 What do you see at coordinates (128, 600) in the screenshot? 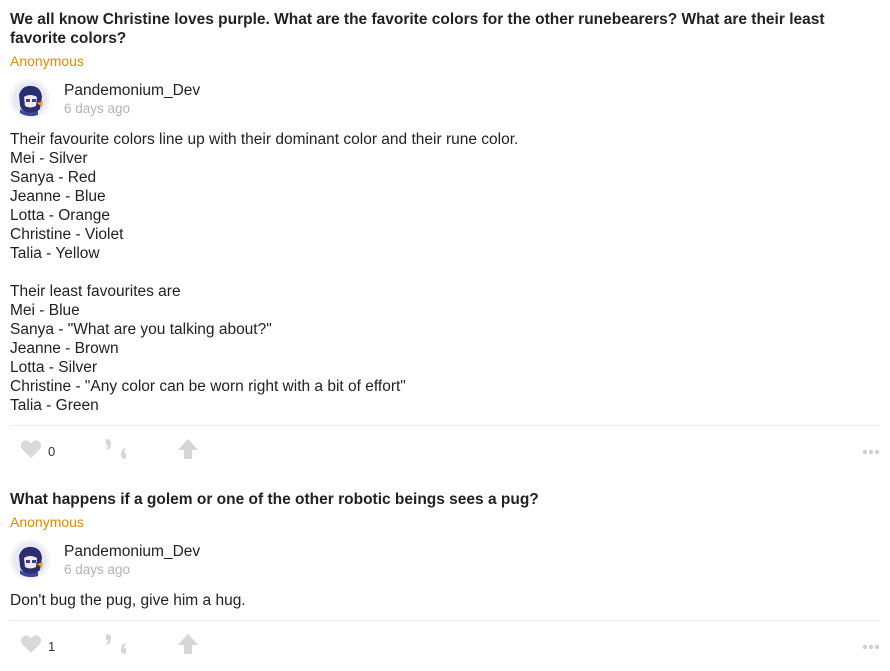
I see `answer-text: Don't bug the pug, give him a hug.` at bounding box center [128, 600].